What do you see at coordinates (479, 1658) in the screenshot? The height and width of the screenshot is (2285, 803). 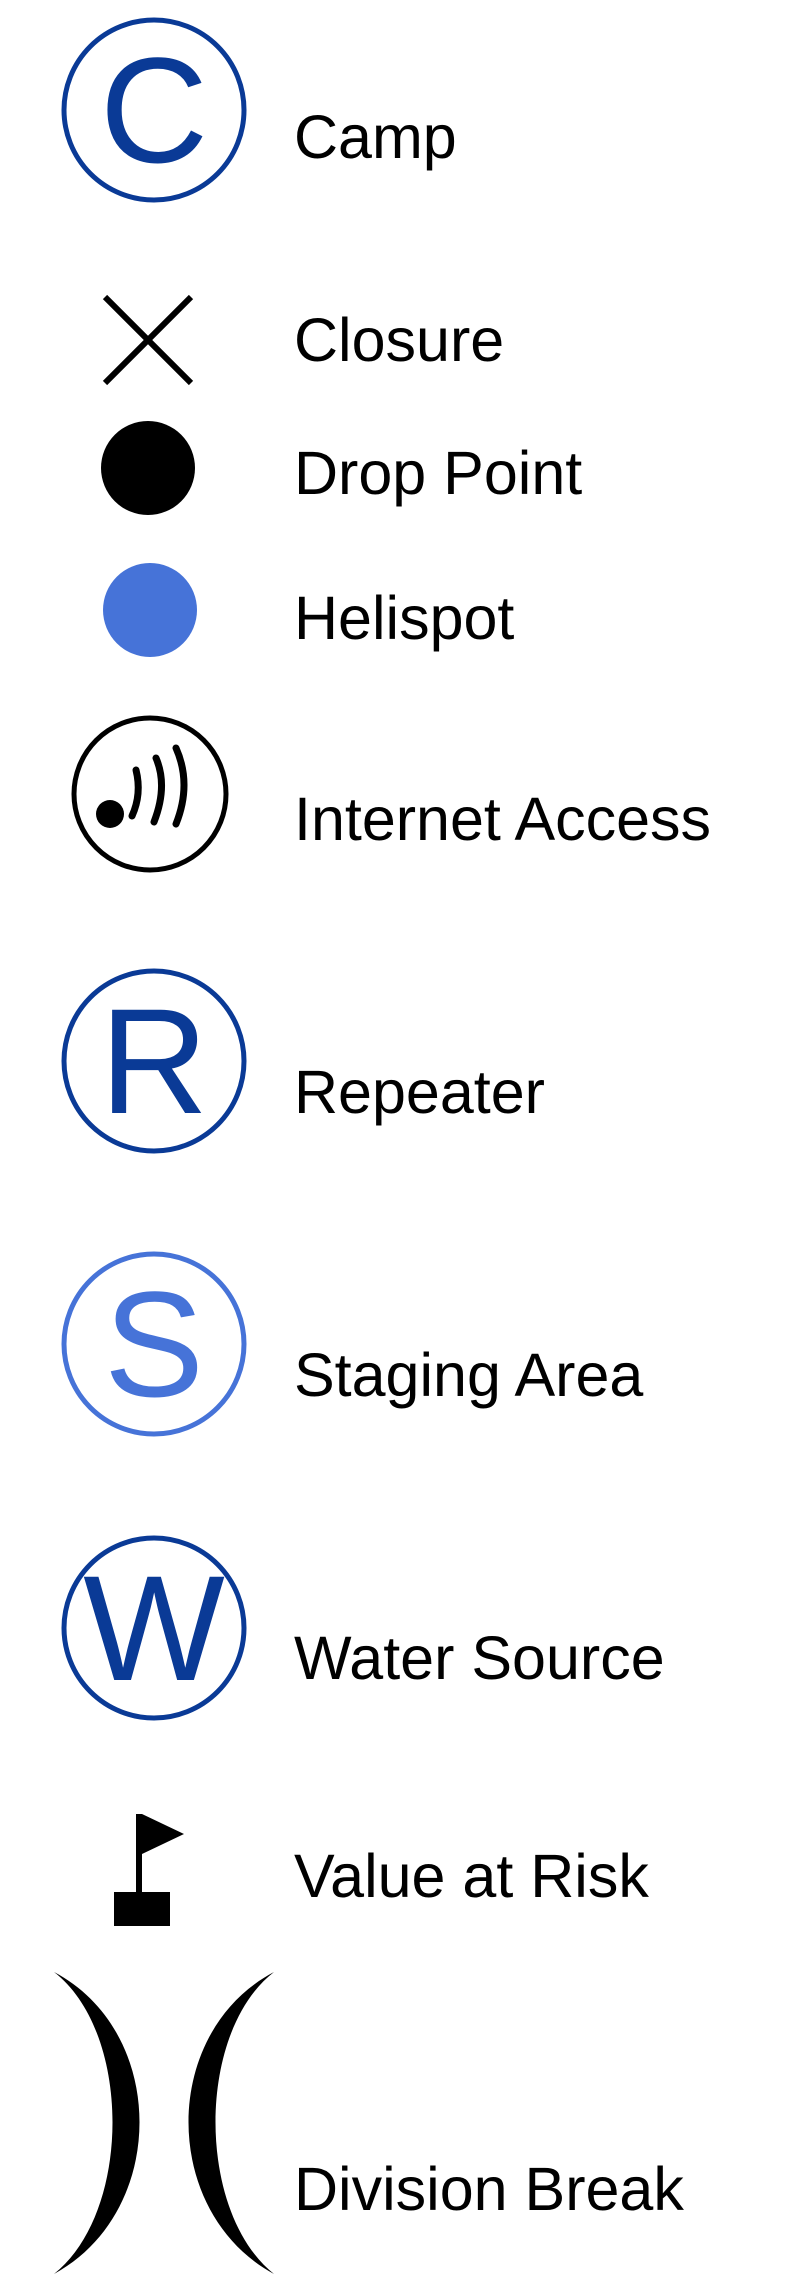 I see `legend-label-water-source: Water Source` at bounding box center [479, 1658].